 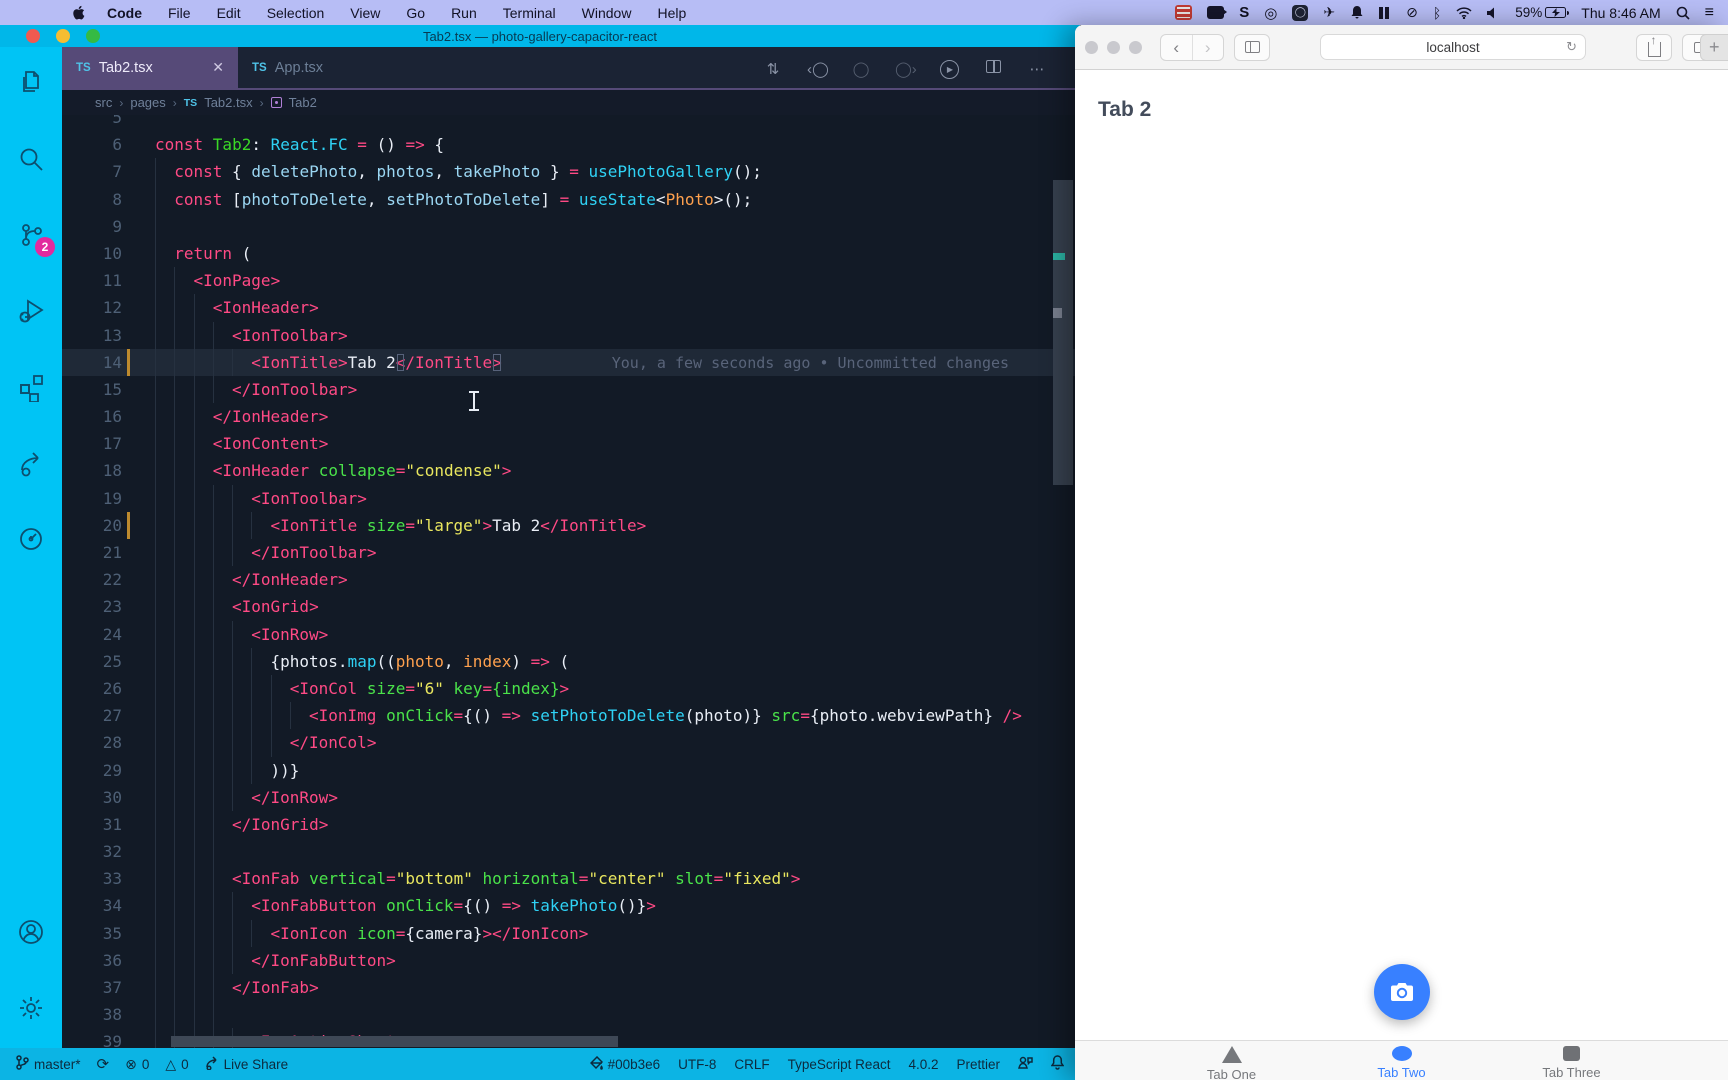 What do you see at coordinates (48, 1064) in the screenshot?
I see `status-git-branch: master*` at bounding box center [48, 1064].